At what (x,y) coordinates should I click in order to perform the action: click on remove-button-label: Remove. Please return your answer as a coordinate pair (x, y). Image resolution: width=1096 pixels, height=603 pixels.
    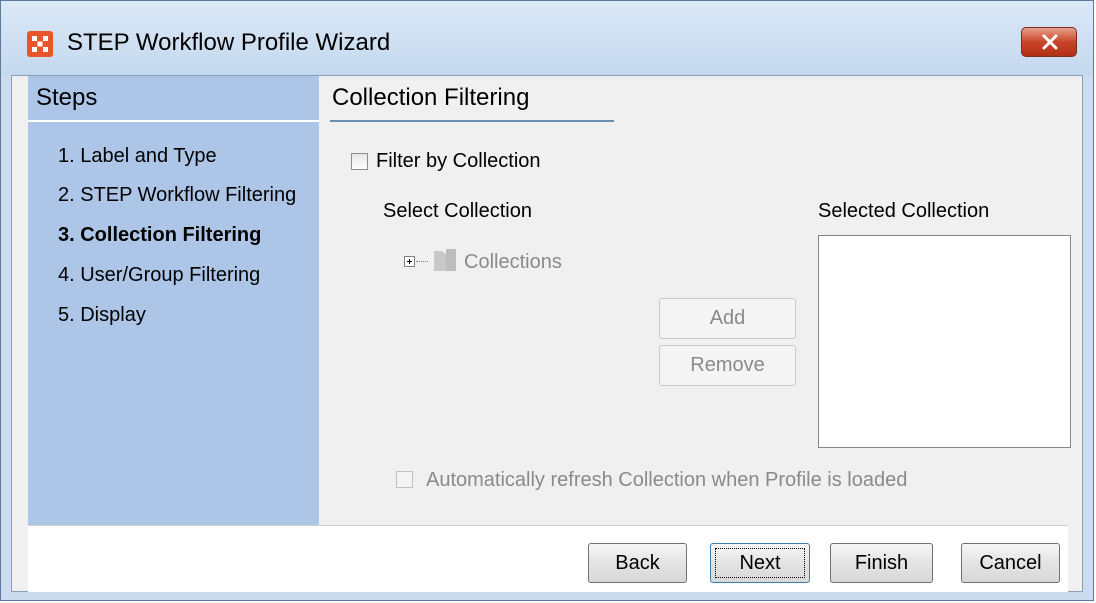
    Looking at the image, I should click on (727, 365).